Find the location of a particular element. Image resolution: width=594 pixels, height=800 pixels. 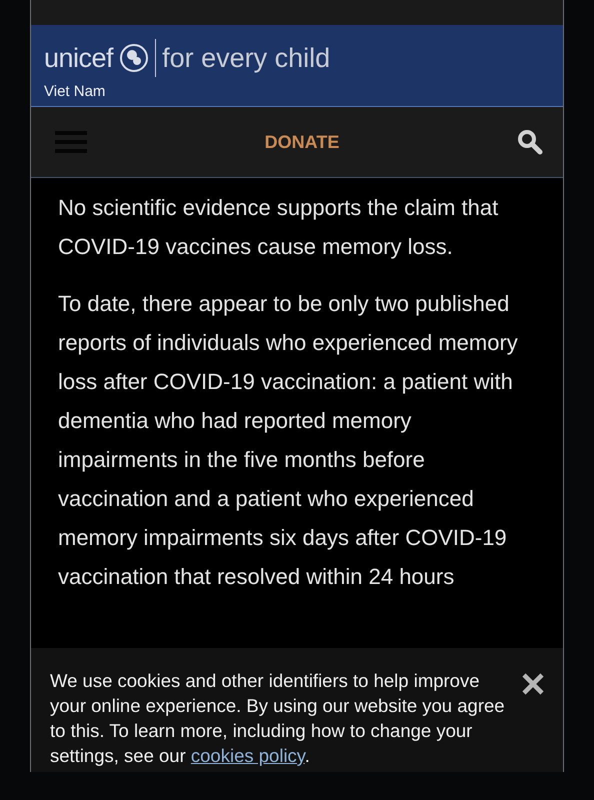

country-label: Viet Nam is located at coordinates (75, 91).